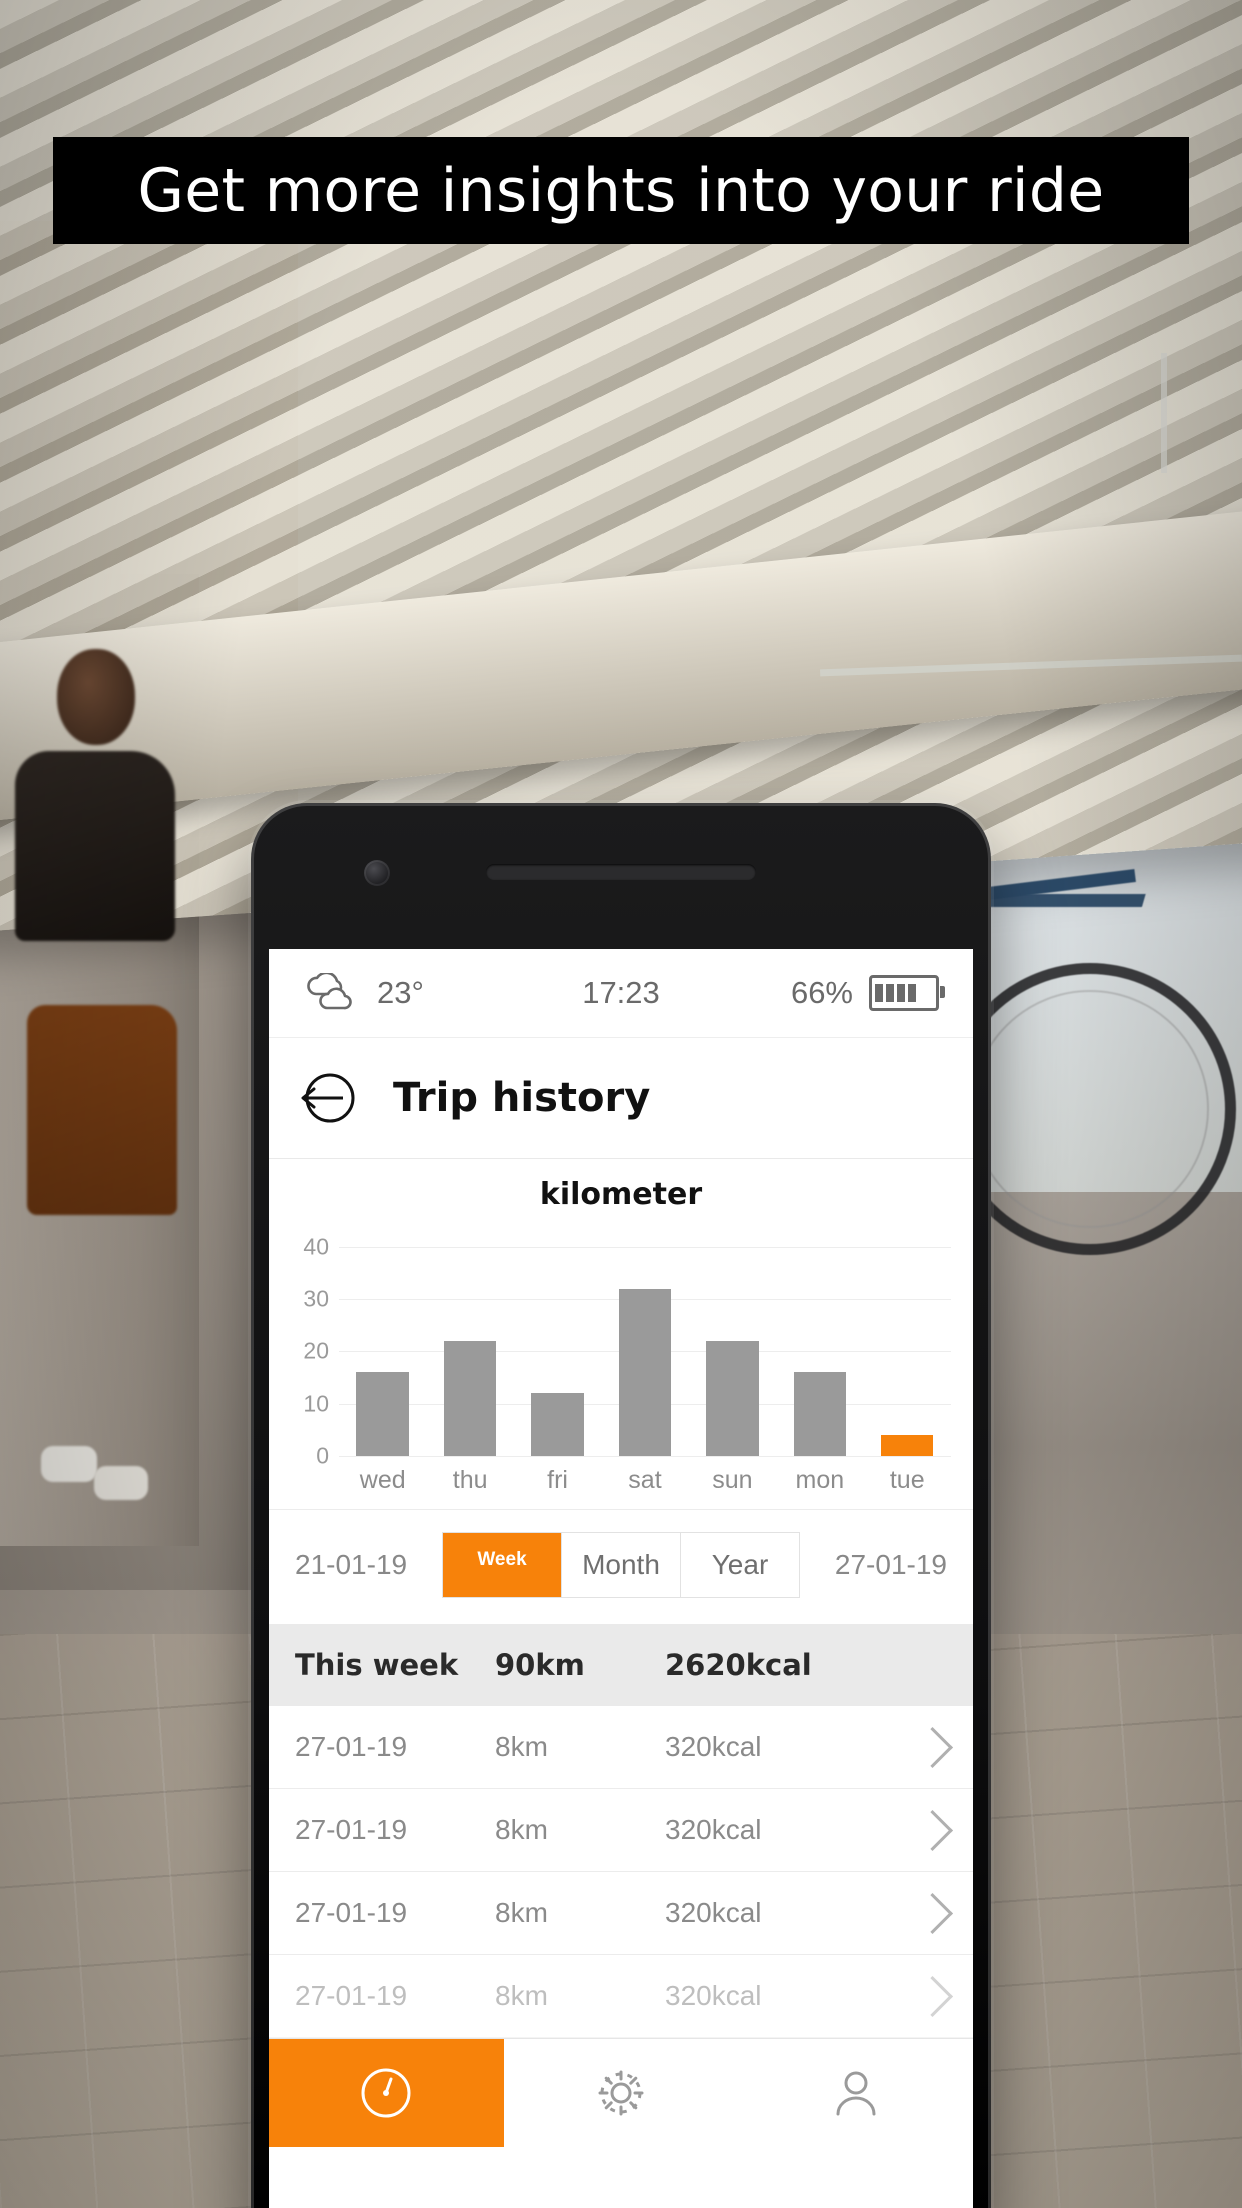 The height and width of the screenshot is (2208, 1242). I want to click on range-selector: 21-01-19 Week Month Year 27-01-19, so click(621, 1566).